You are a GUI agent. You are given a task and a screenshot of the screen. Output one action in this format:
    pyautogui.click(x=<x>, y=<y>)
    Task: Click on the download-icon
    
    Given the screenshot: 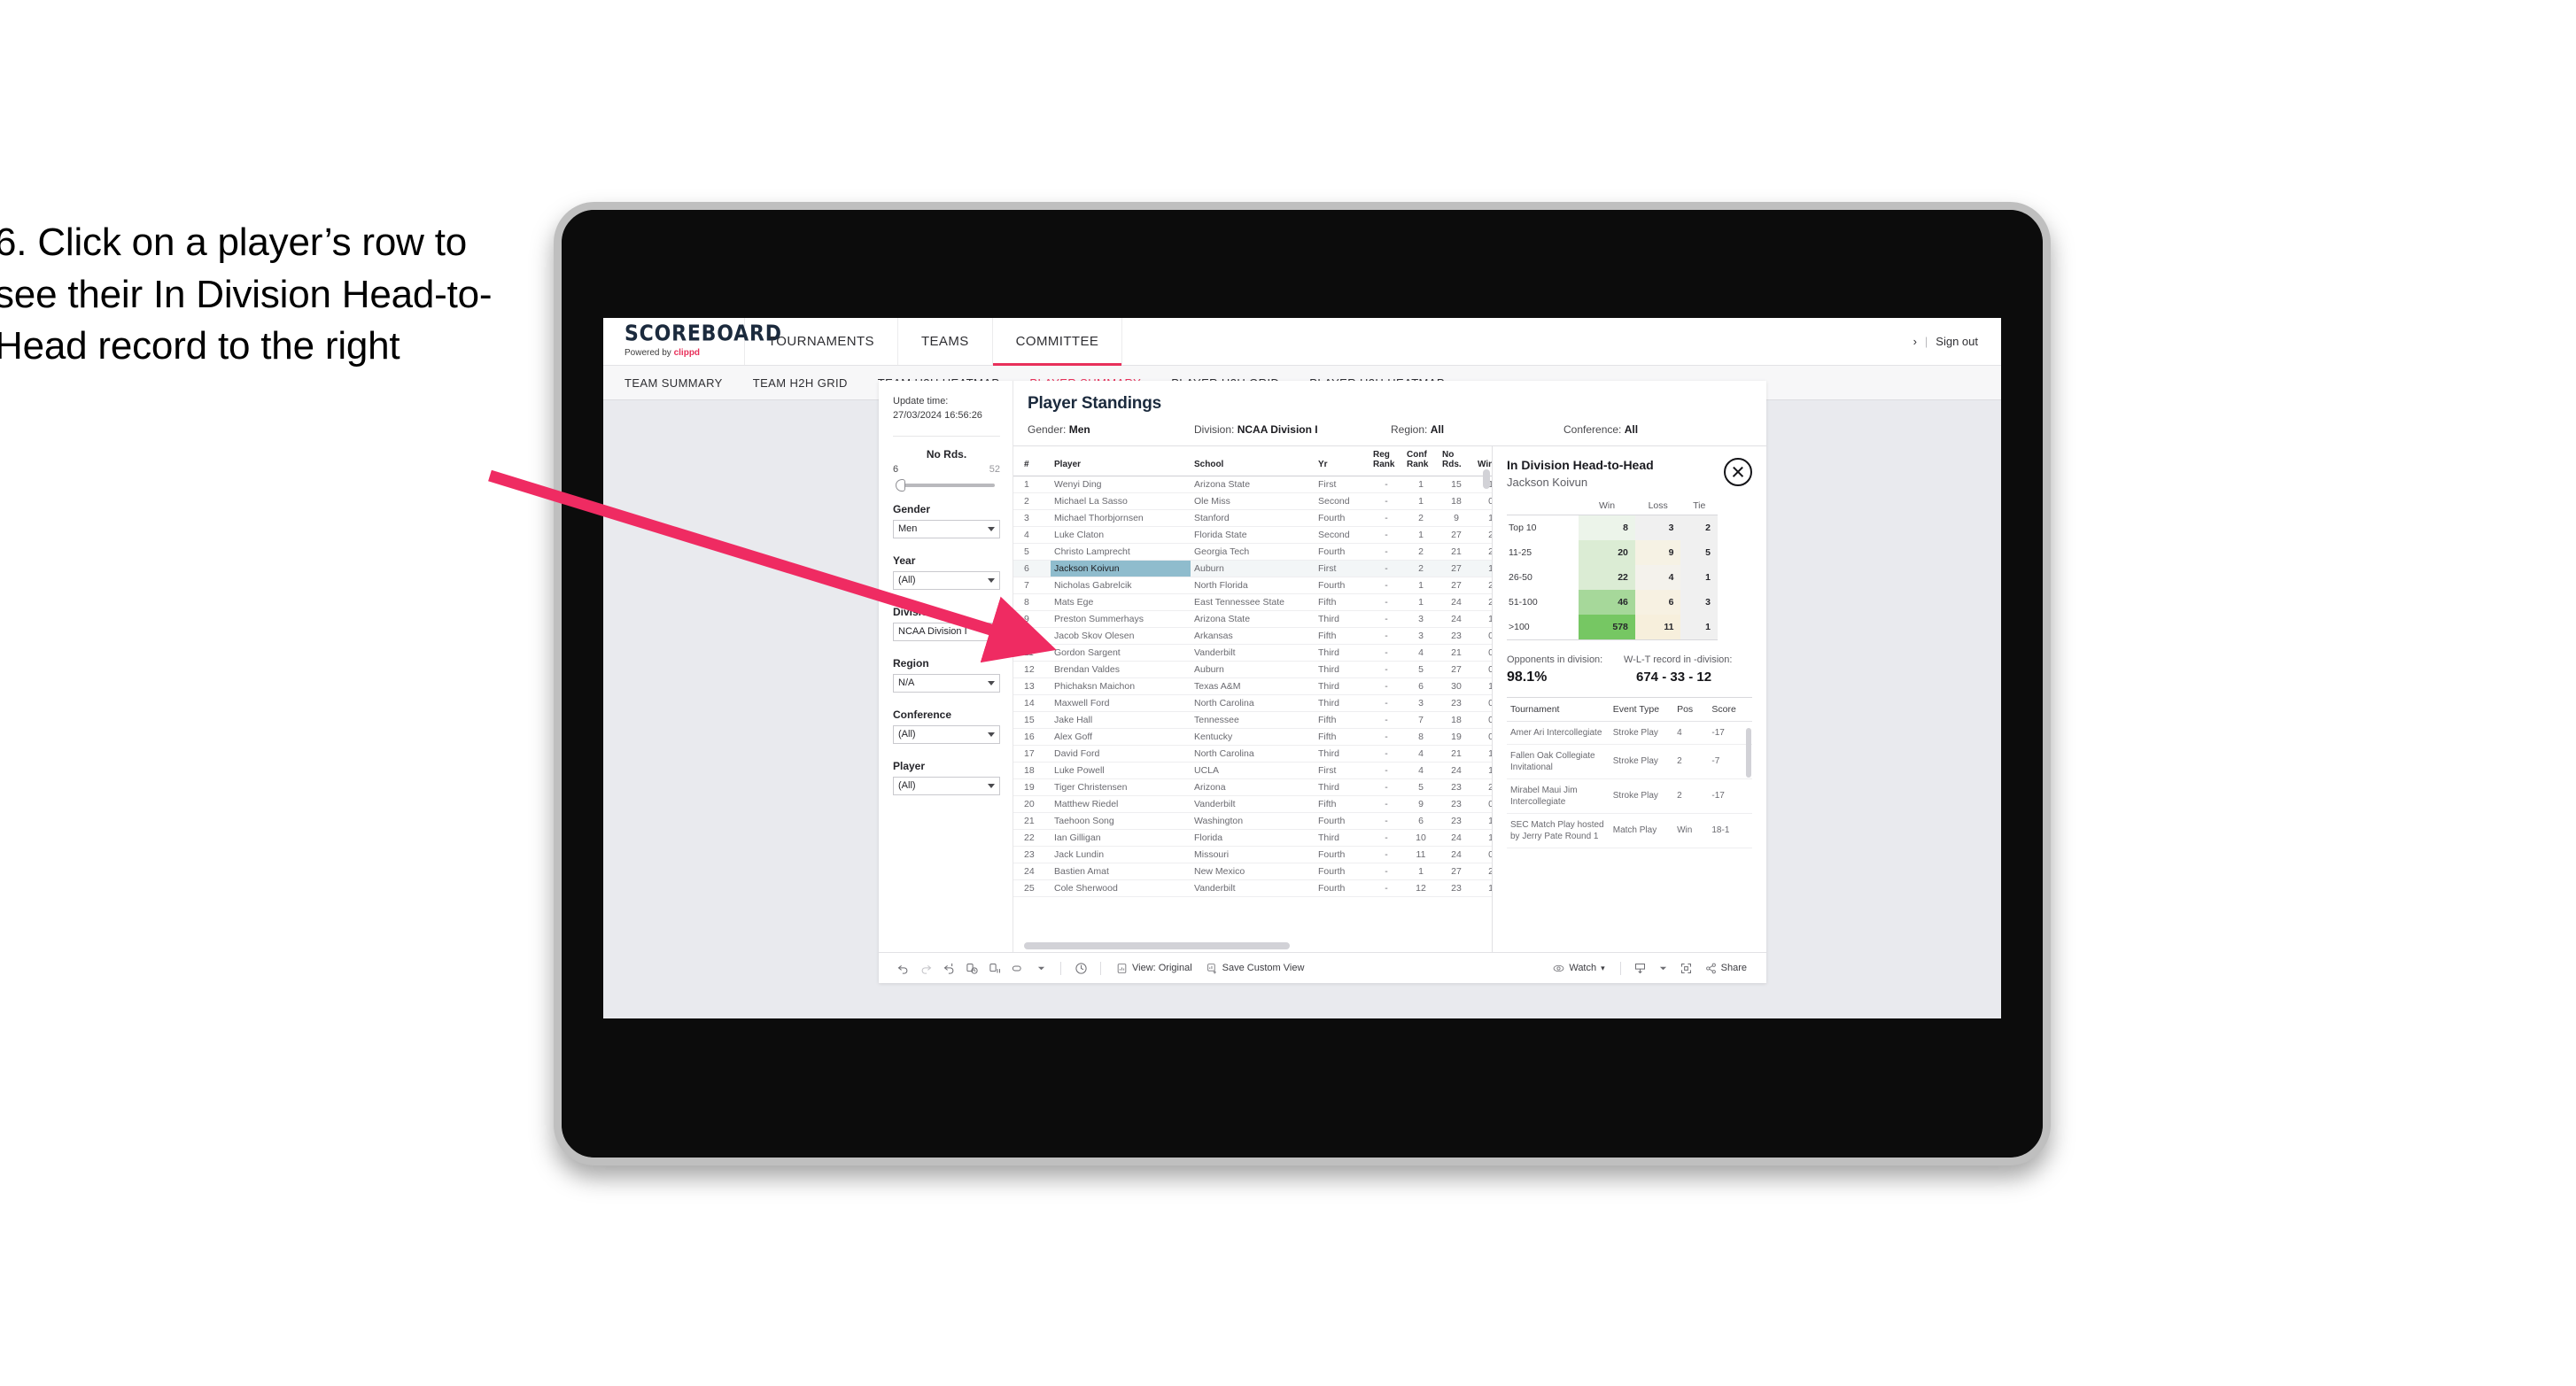 What is the action you would take?
    pyautogui.click(x=1640, y=968)
    